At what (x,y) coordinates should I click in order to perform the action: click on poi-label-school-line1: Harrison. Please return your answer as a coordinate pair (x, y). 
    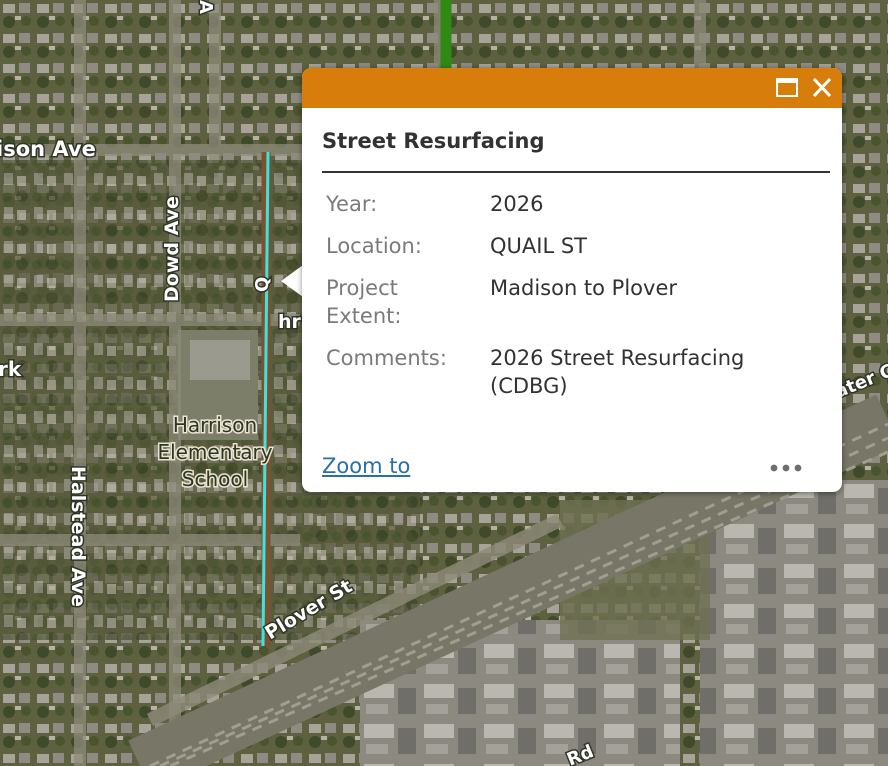
    Looking at the image, I should click on (215, 425).